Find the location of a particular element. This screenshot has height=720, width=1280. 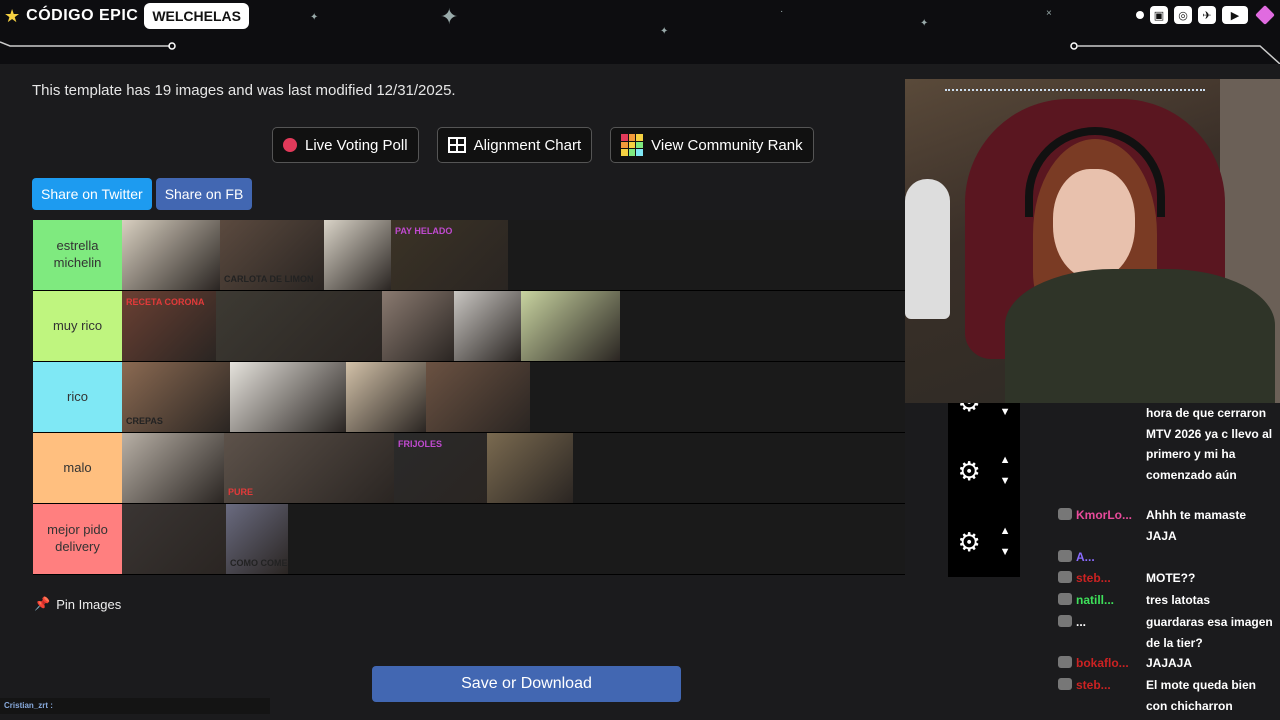

tier-image: RECETA CORONA is located at coordinates (169, 326).